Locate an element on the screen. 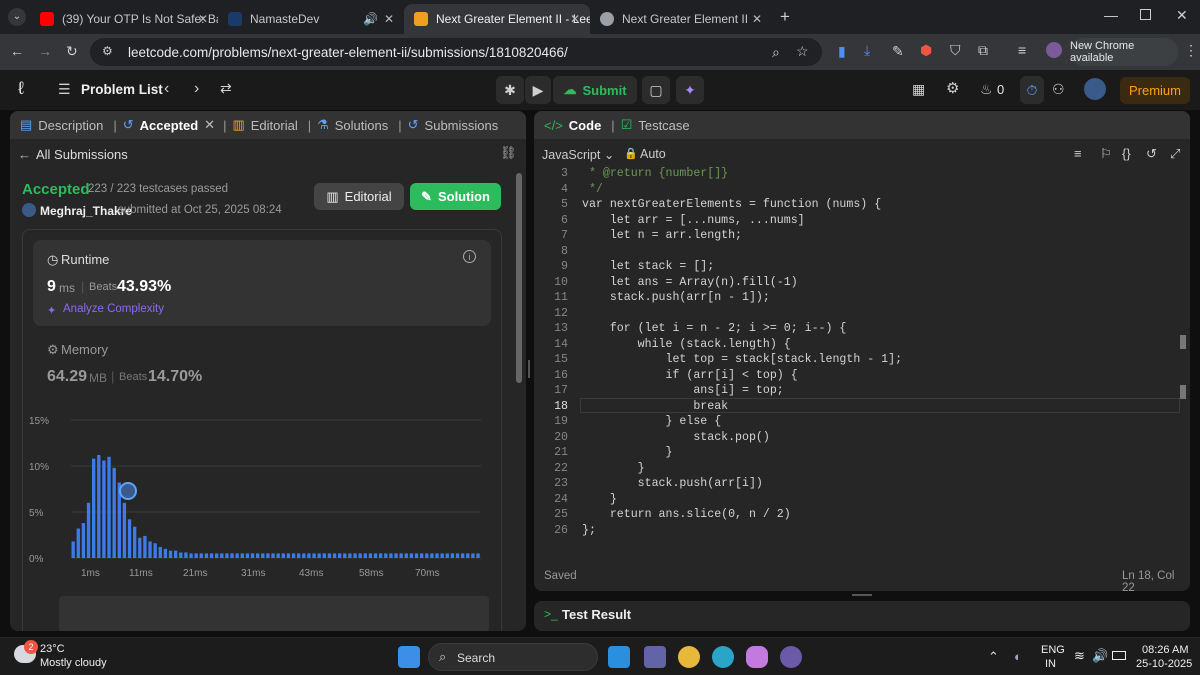  editorial-button: ▥ Editorial is located at coordinates (359, 196).